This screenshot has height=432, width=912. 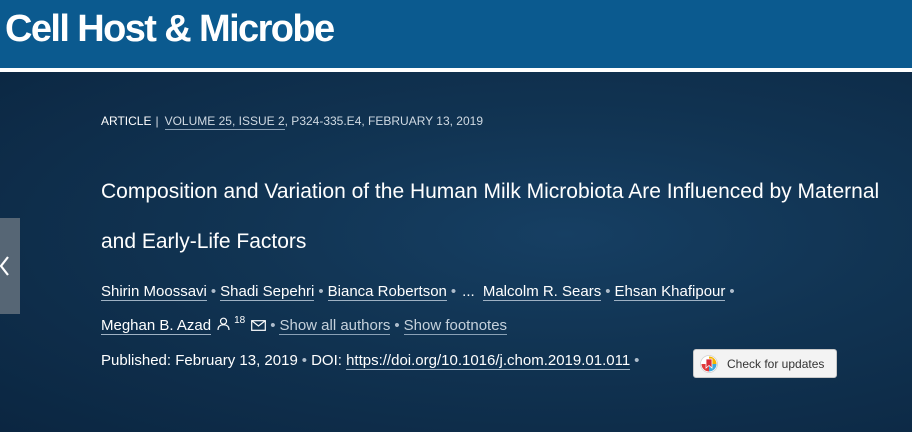 What do you see at coordinates (387, 292) in the screenshot?
I see `author-link: Bianca Robertson` at bounding box center [387, 292].